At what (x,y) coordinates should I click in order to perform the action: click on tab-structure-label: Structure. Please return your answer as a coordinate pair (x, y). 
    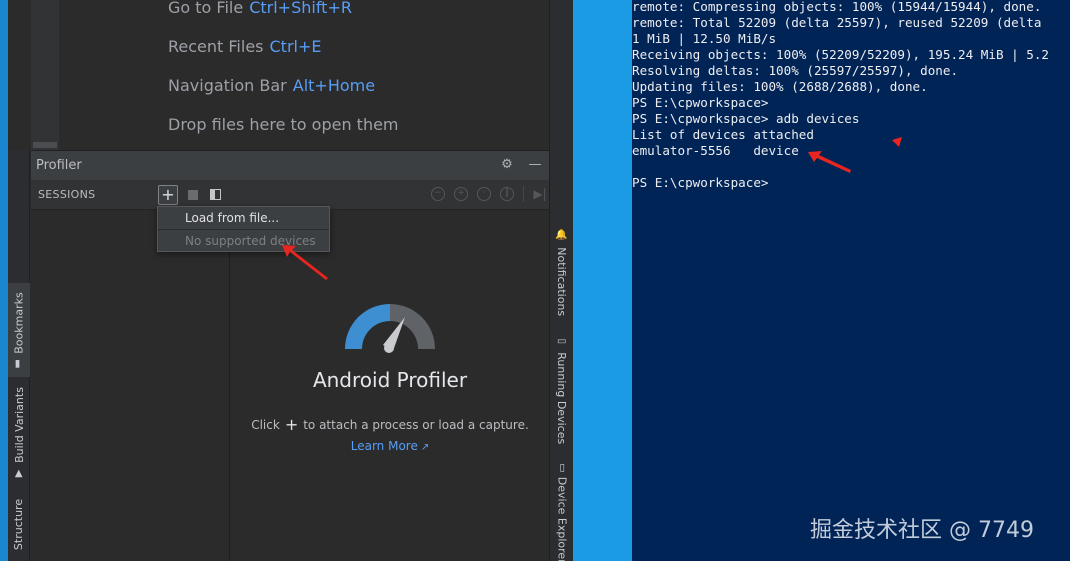
    Looking at the image, I should click on (19, 524).